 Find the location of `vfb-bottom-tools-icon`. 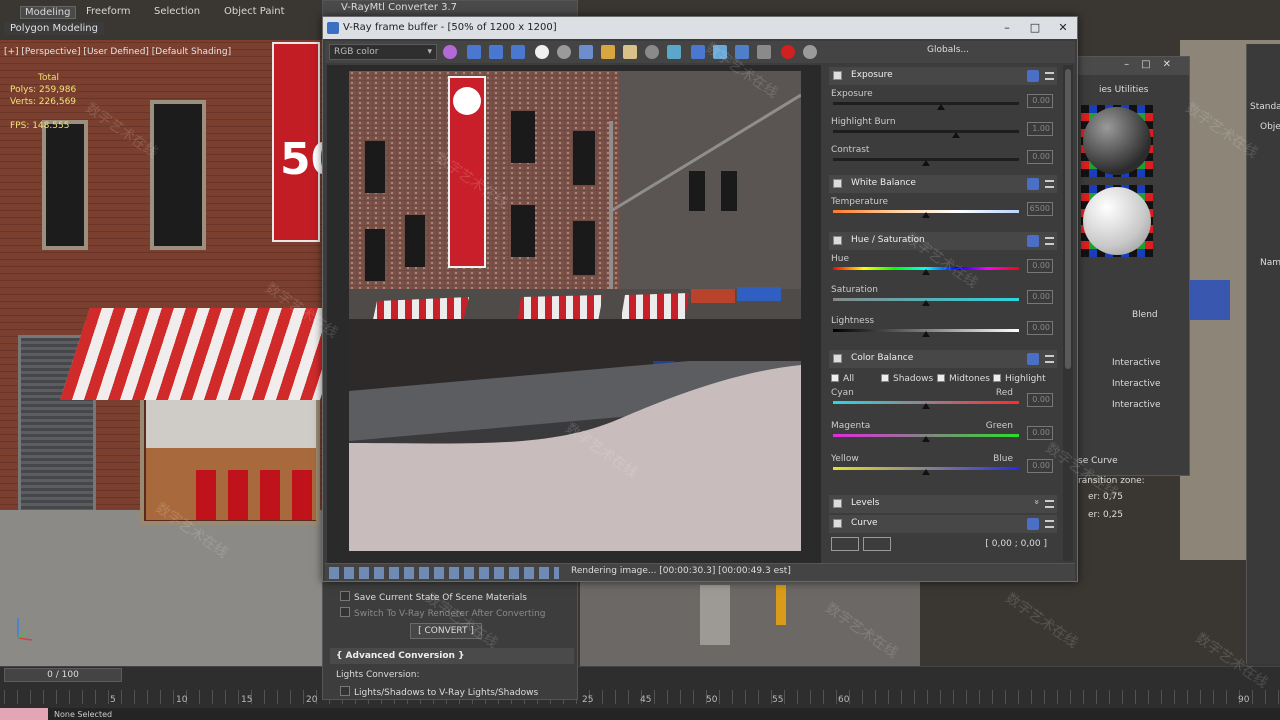

vfb-bottom-tools-icon is located at coordinates (444, 573).